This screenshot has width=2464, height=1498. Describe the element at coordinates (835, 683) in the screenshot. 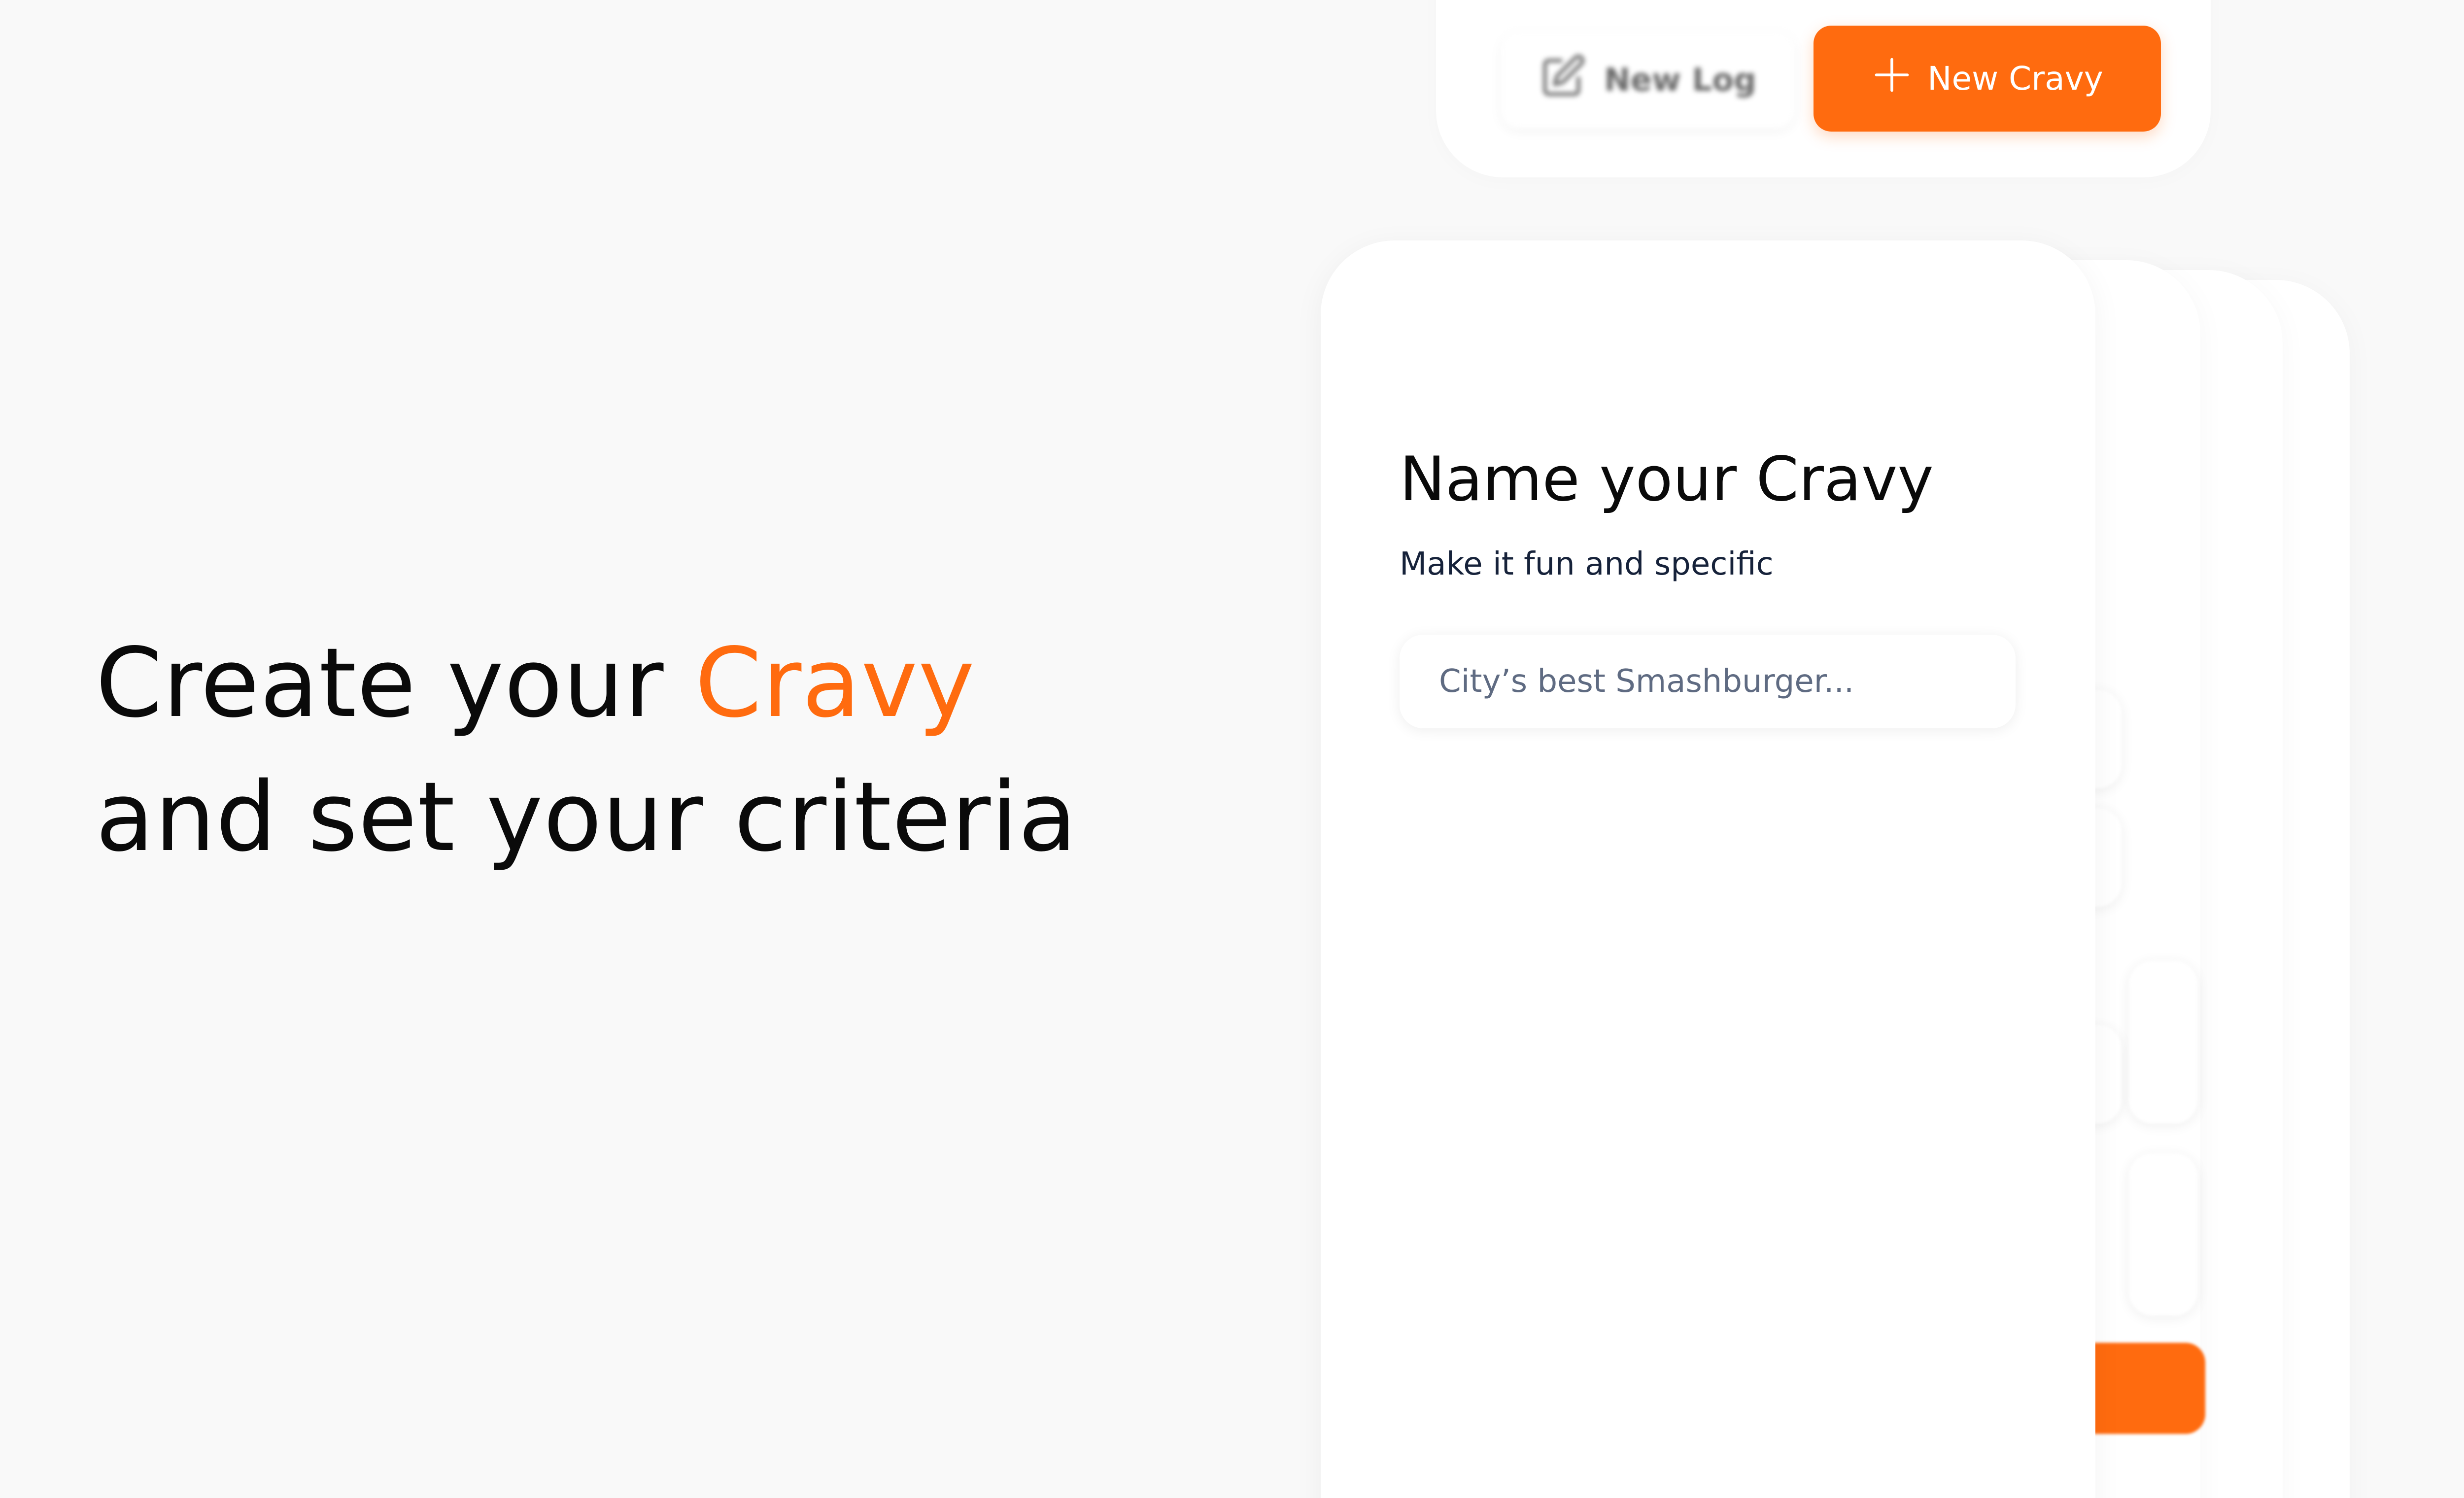

I see `headline-accent-word: Cravy` at that location.